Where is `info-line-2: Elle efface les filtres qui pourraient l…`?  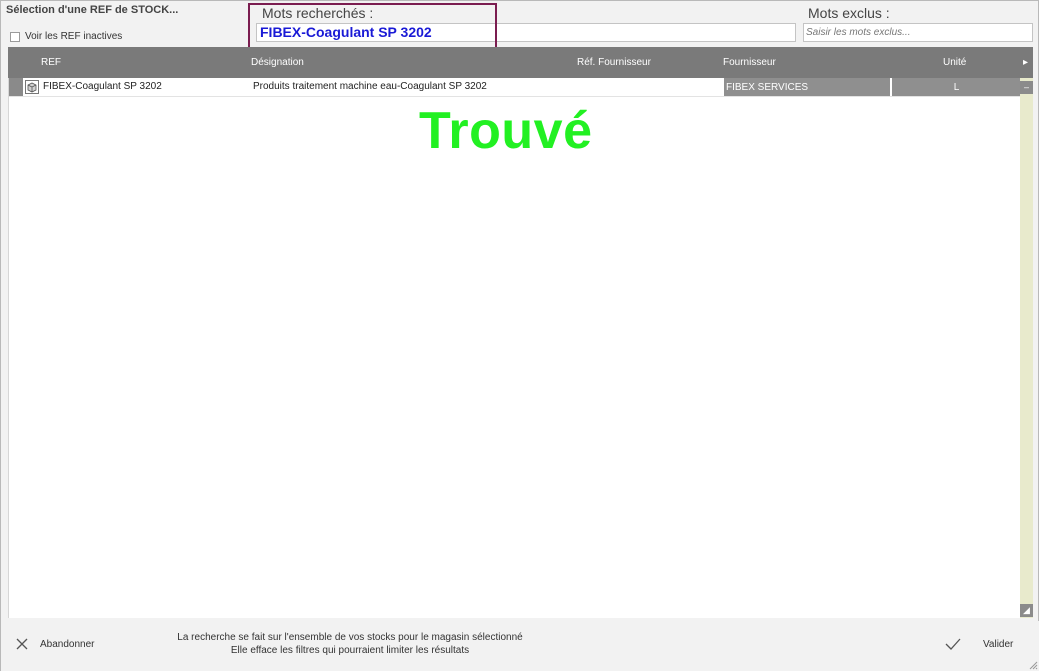 info-line-2: Elle efface les filtres qui pourraient l… is located at coordinates (350, 650).